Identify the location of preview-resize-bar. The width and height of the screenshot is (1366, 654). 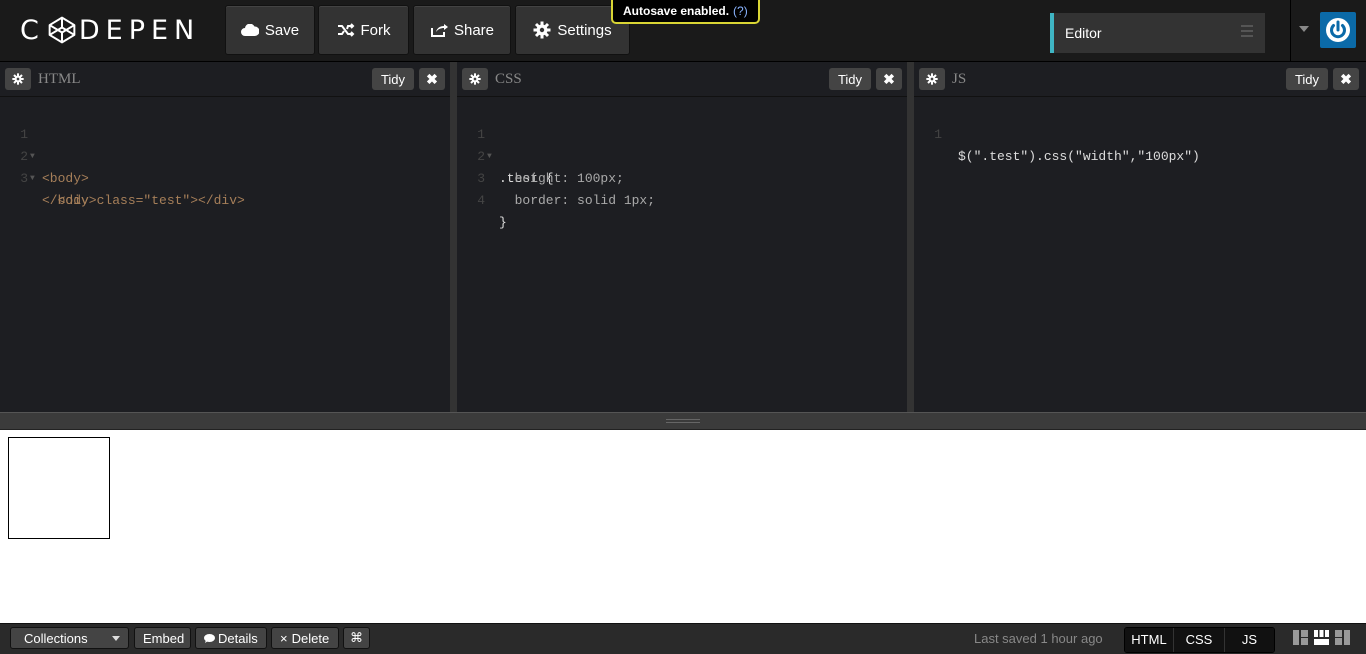
(683, 421).